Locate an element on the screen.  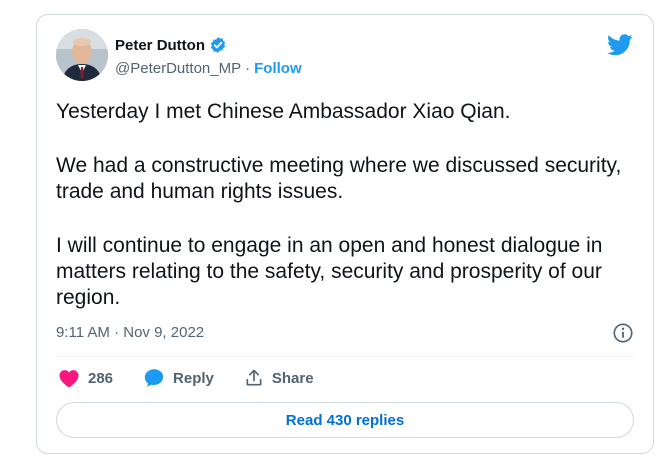
read-replies-button: Read 430 replies is located at coordinates (345, 420).